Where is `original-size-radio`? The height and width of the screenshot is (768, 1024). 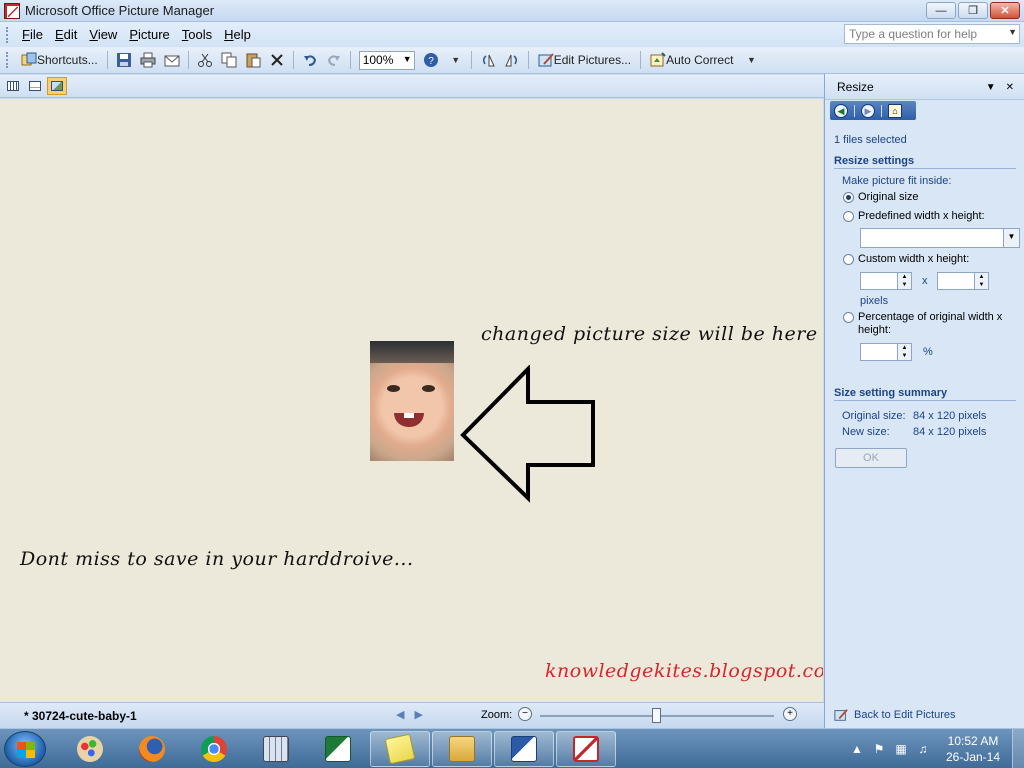 original-size-radio is located at coordinates (848, 197).